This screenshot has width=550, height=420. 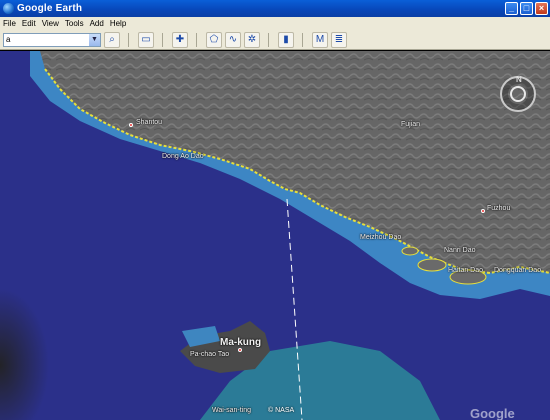 What do you see at coordinates (94, 39) in the screenshot?
I see `chevron-down-icon: ▼` at bounding box center [94, 39].